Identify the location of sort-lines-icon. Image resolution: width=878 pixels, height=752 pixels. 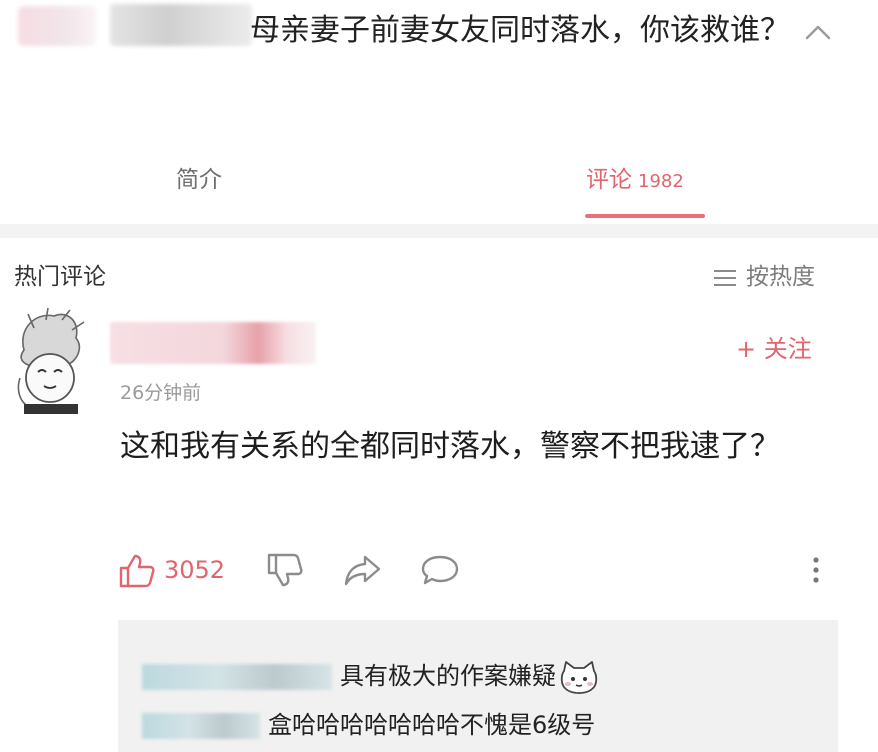
(725, 278).